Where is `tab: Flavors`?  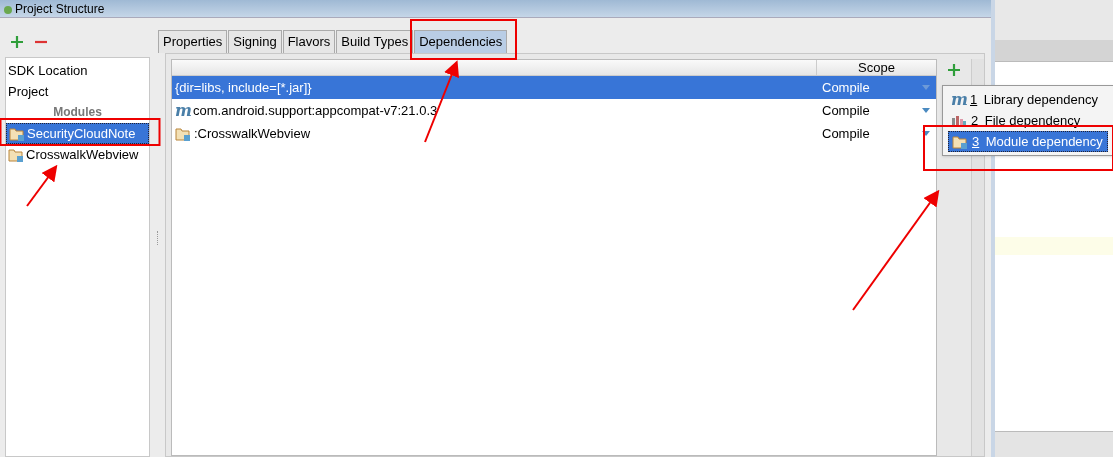
tab: Flavors is located at coordinates (309, 41).